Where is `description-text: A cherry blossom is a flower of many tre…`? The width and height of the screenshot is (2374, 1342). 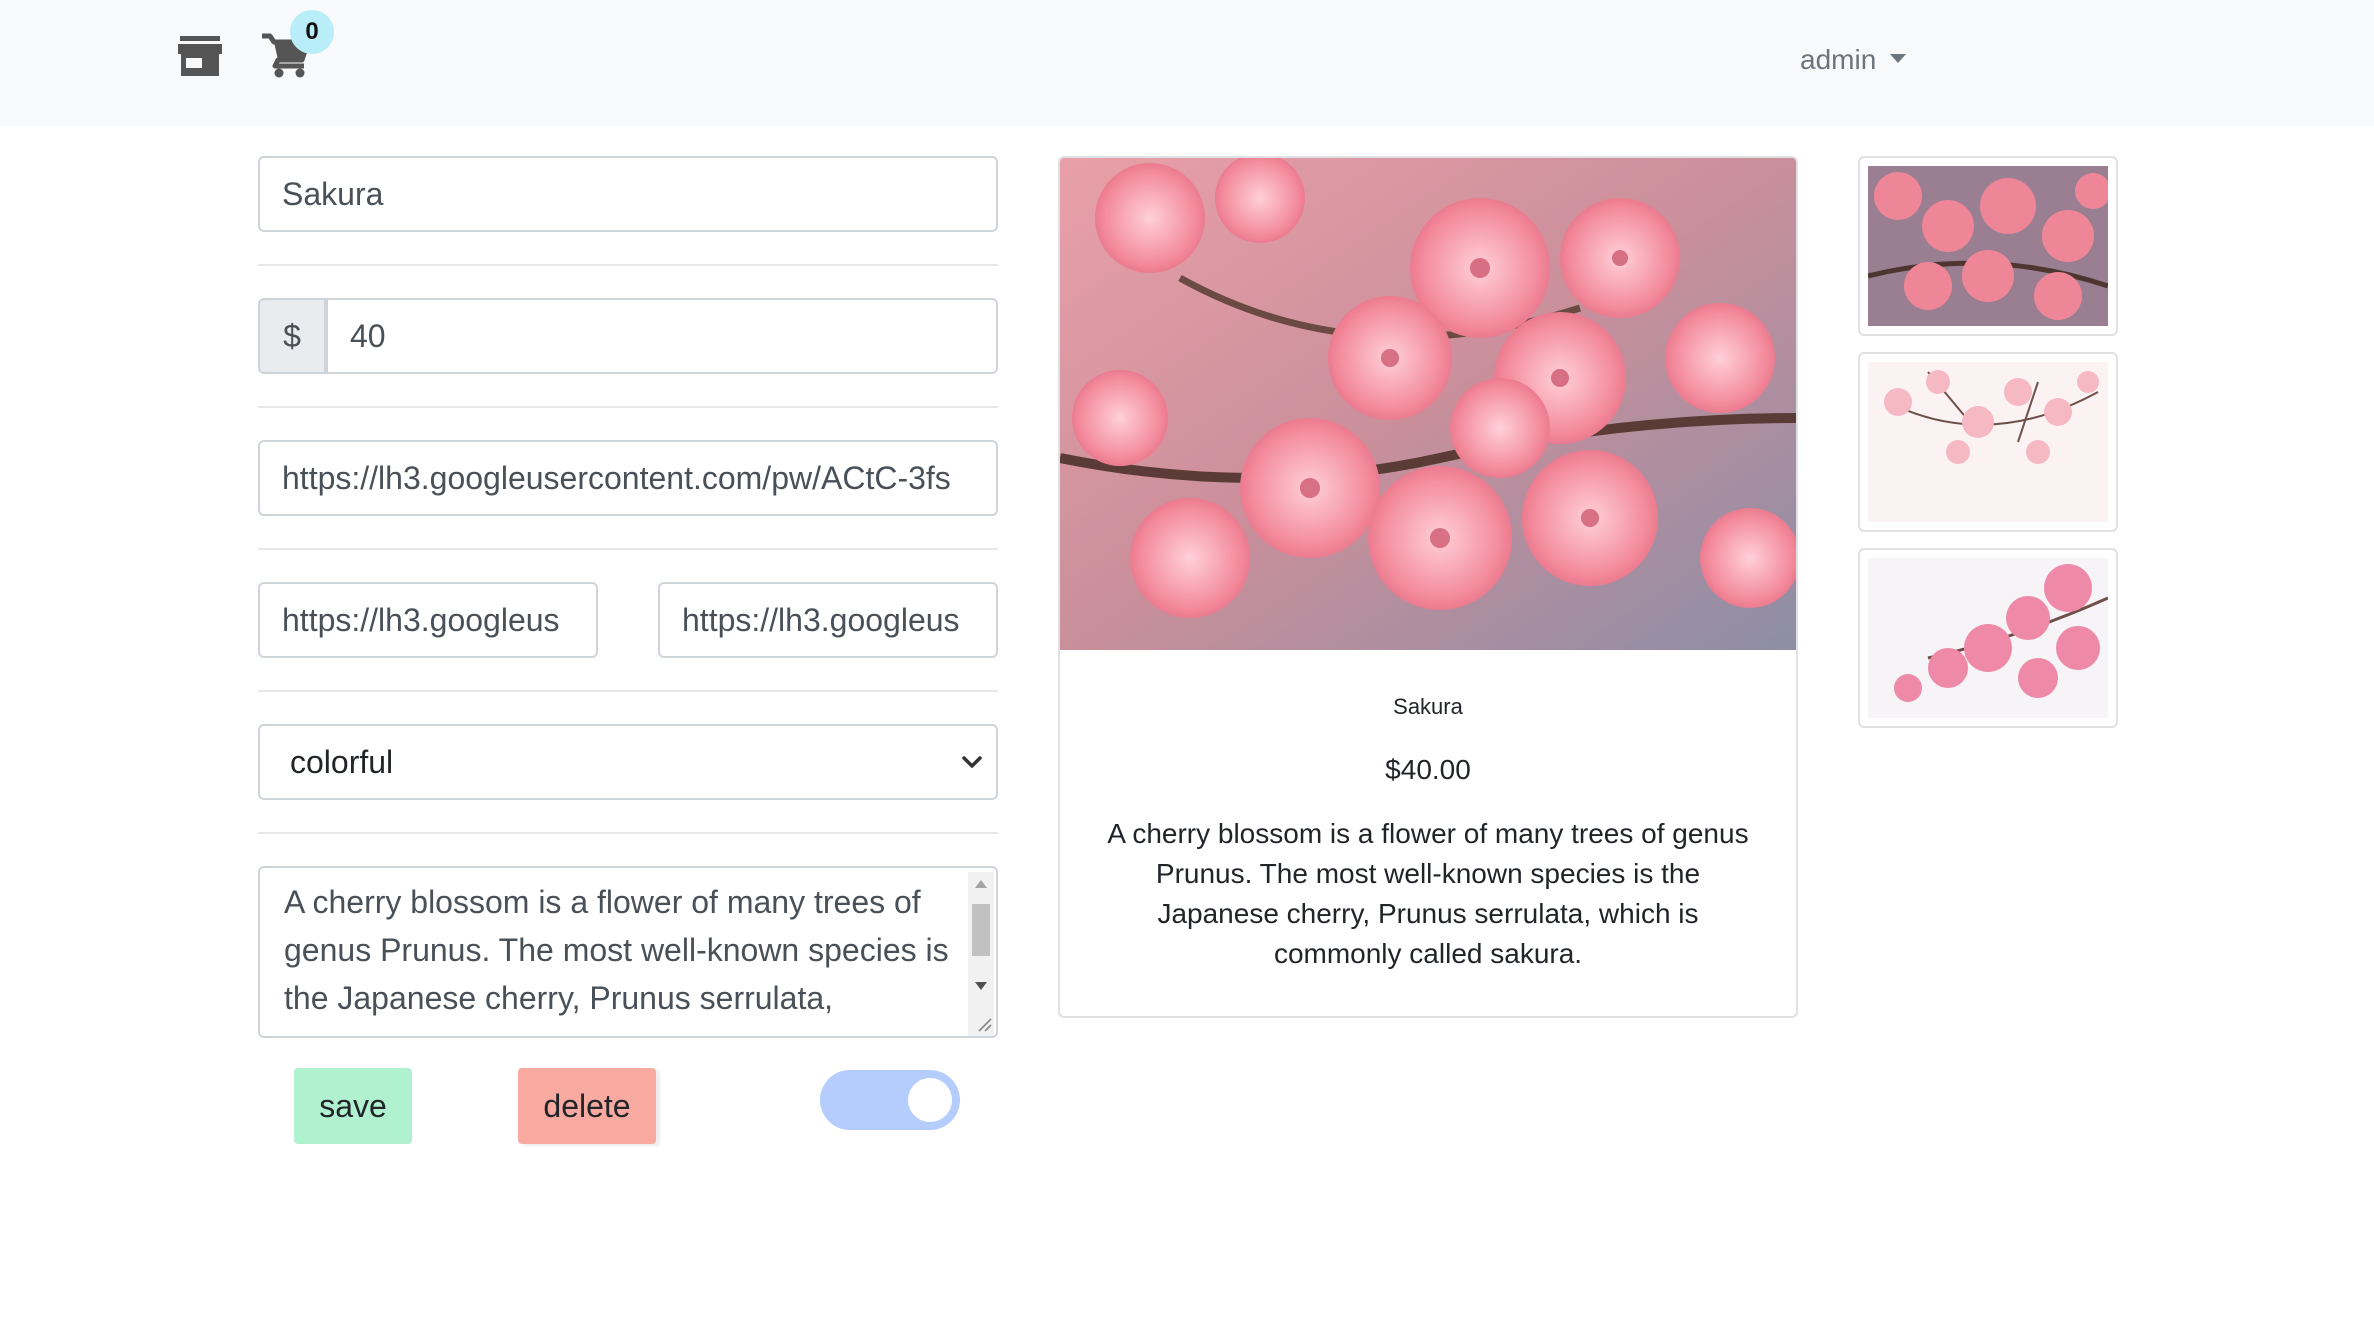 description-text: A cherry blossom is a flower of many tre… is located at coordinates (616, 950).